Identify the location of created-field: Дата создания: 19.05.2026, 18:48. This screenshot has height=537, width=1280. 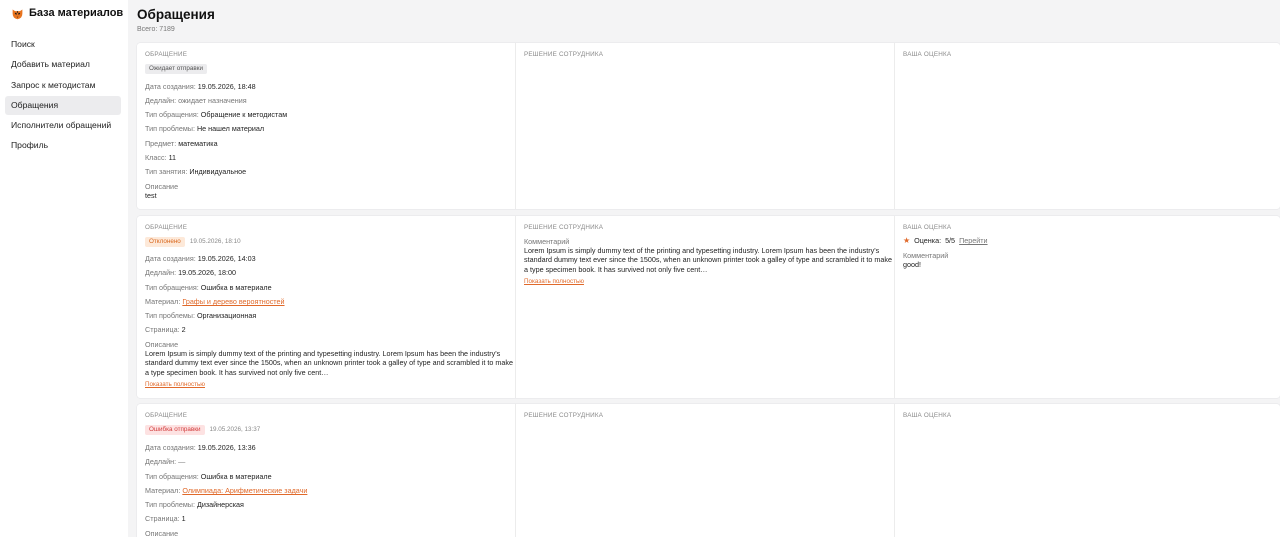
(200, 86).